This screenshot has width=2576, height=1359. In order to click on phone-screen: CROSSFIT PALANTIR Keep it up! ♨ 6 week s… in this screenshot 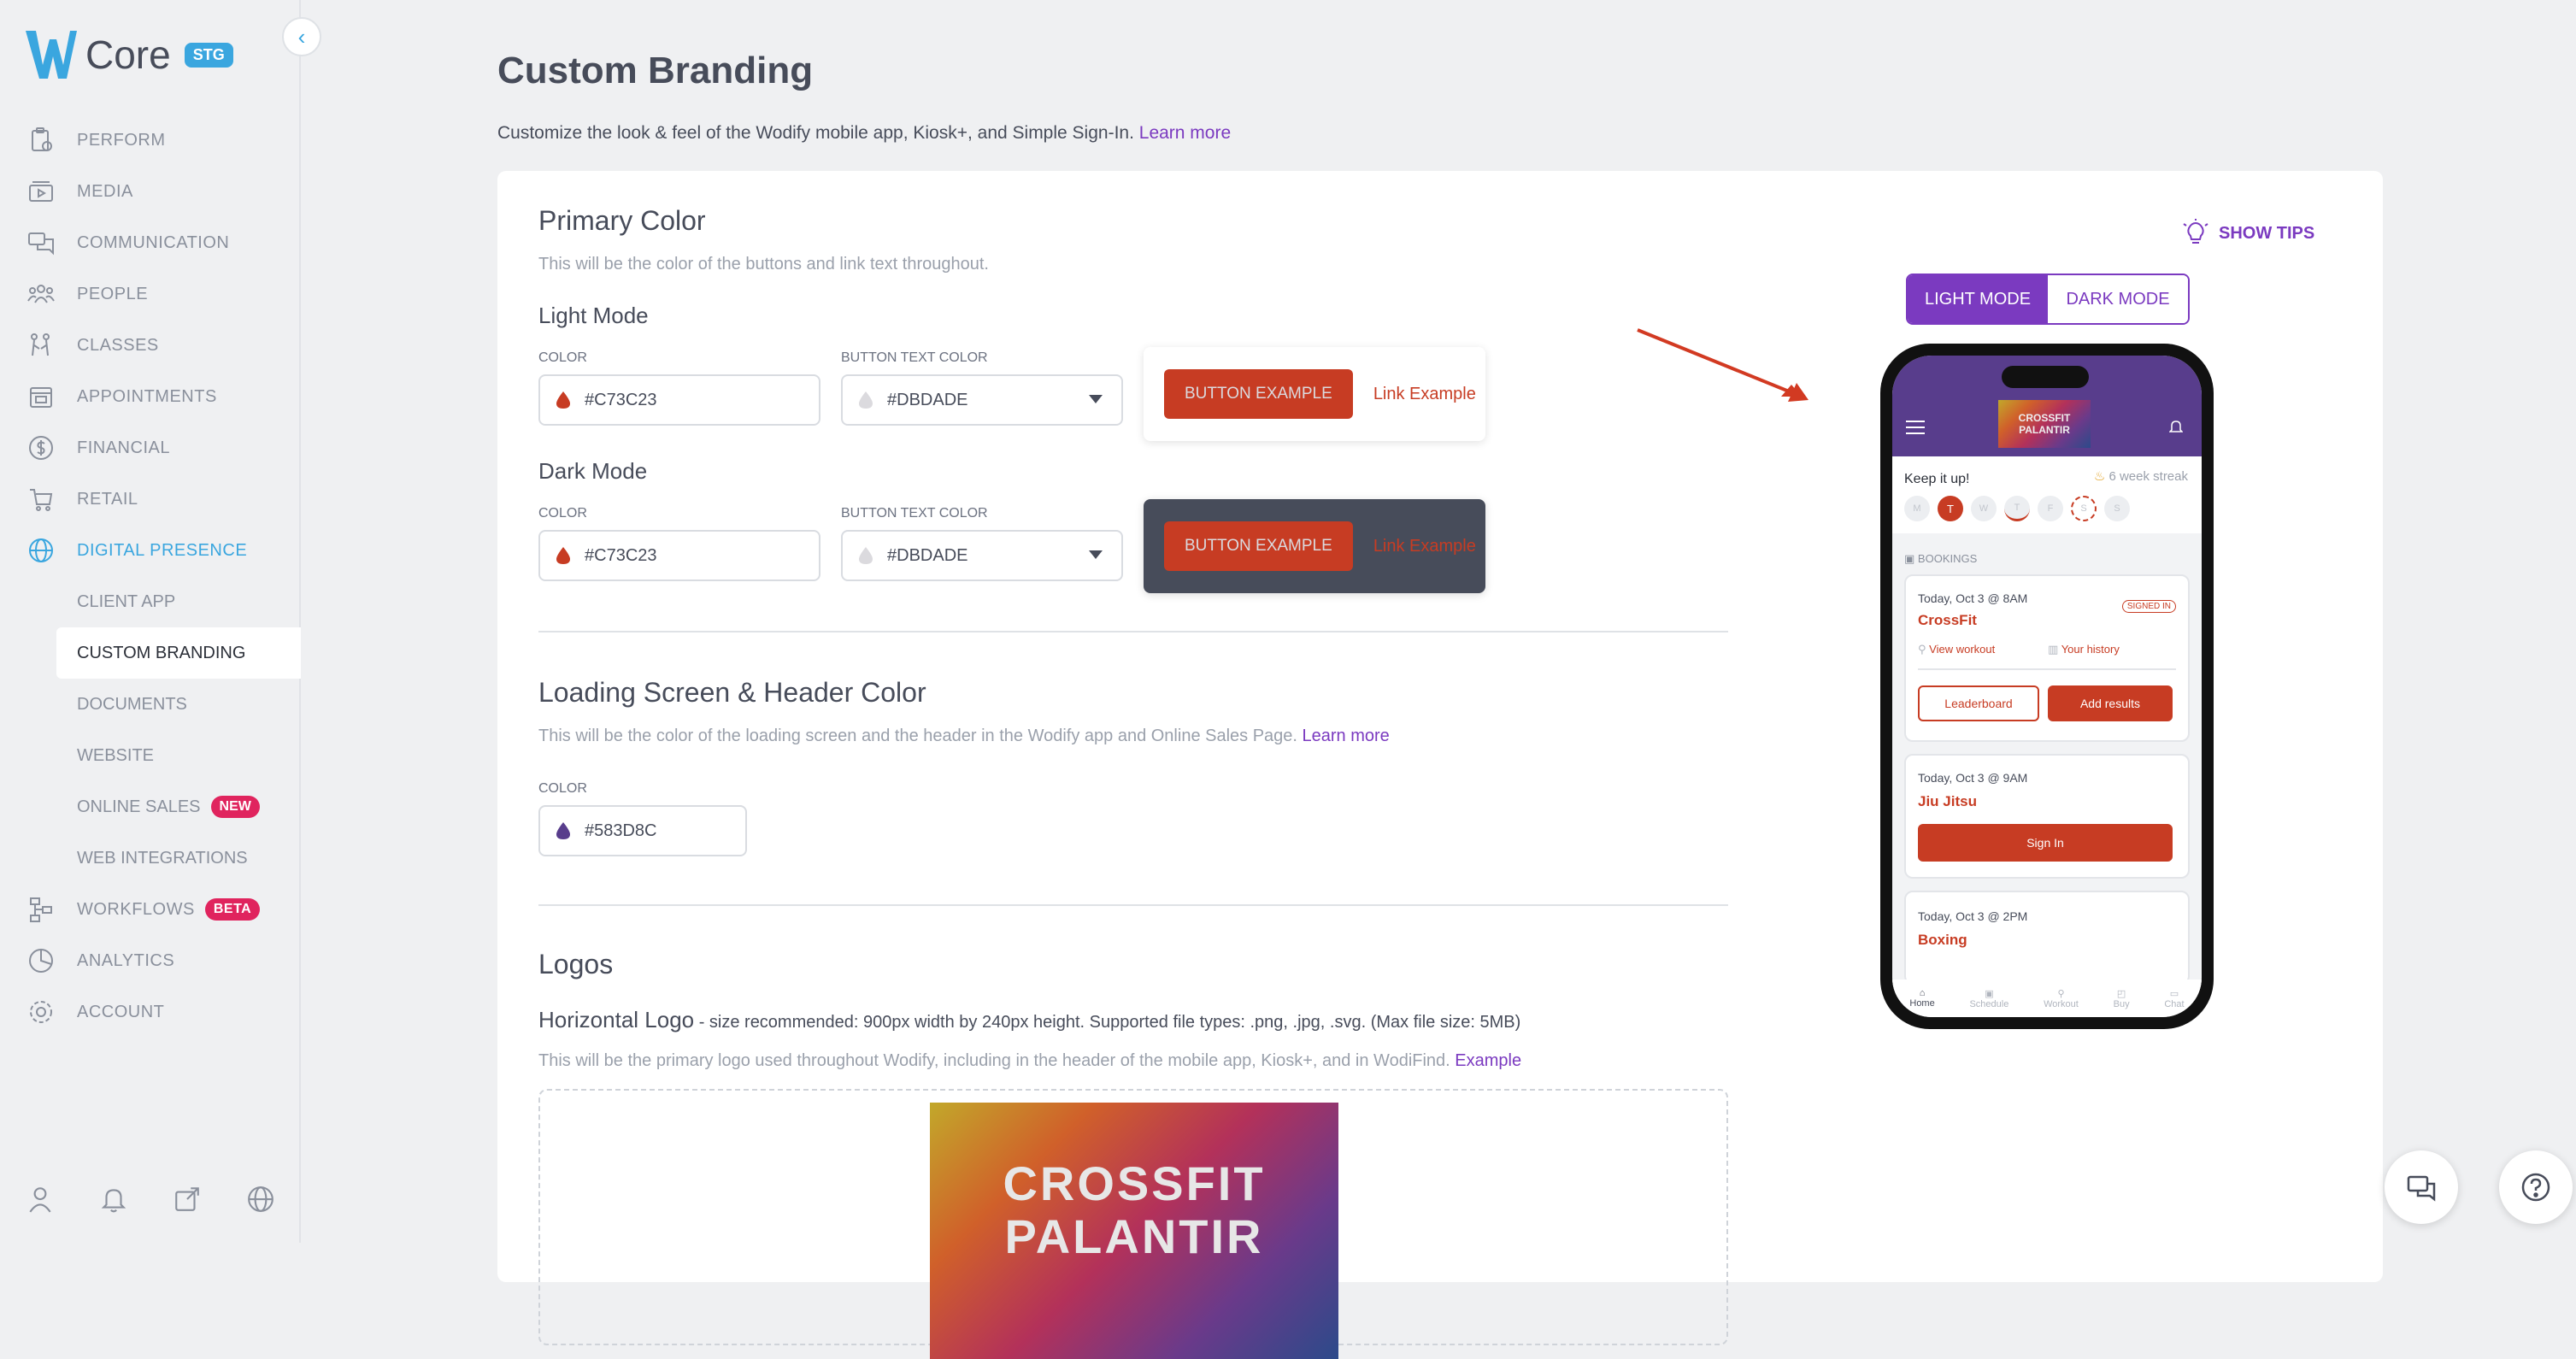, I will do `click(2047, 686)`.